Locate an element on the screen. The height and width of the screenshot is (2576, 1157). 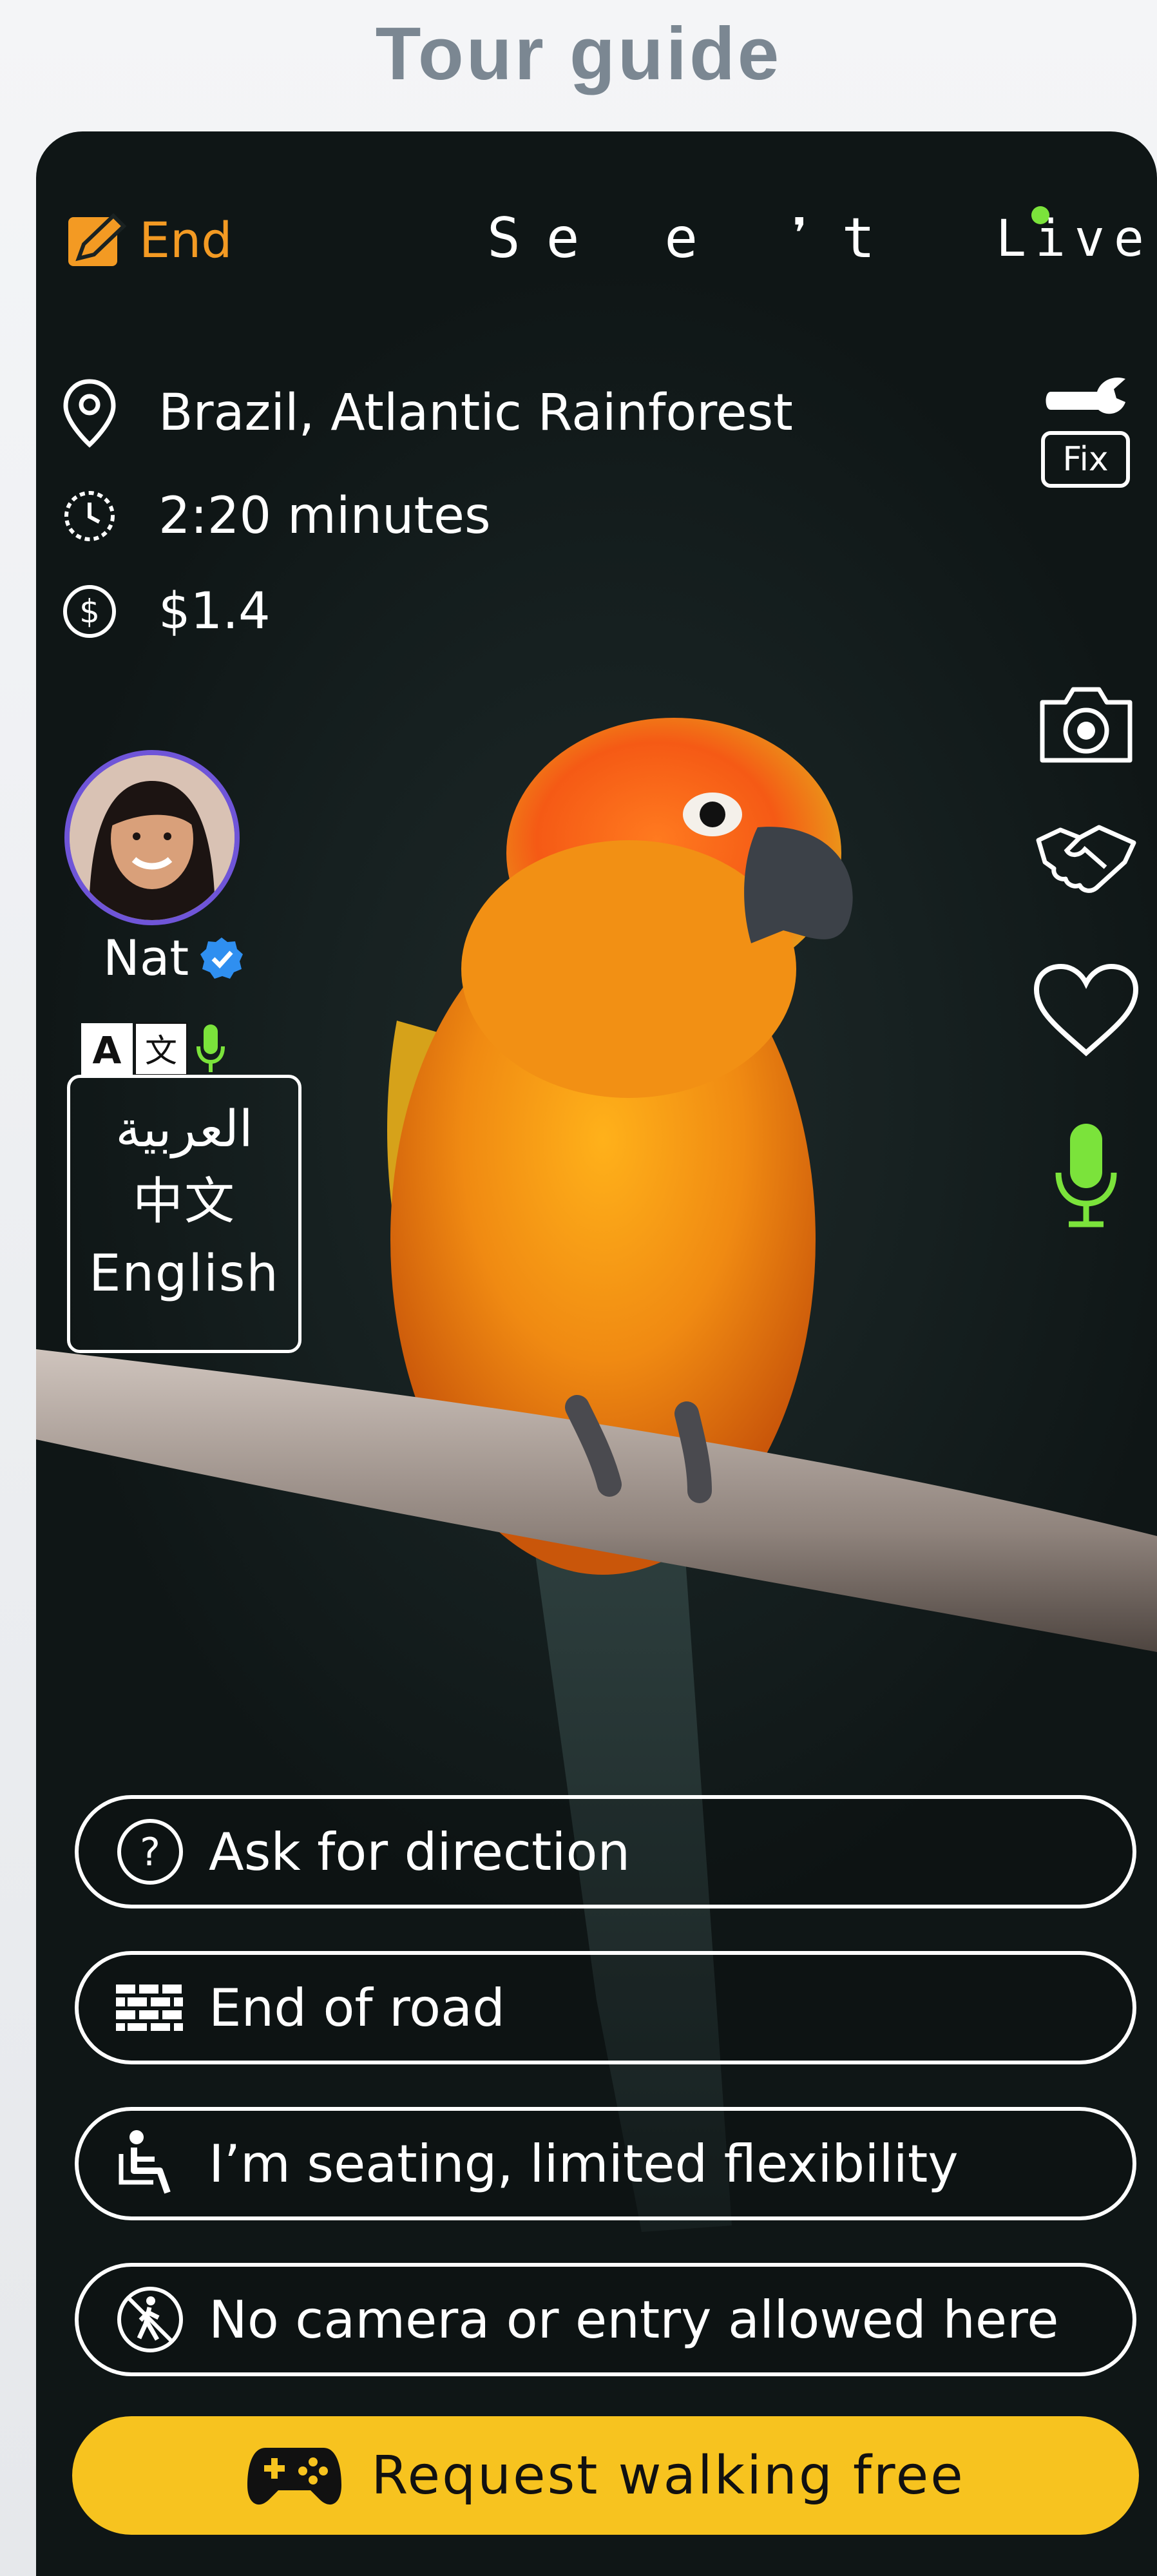
ask-direction-button: ? Ask for direction is located at coordinates (605, 1851).